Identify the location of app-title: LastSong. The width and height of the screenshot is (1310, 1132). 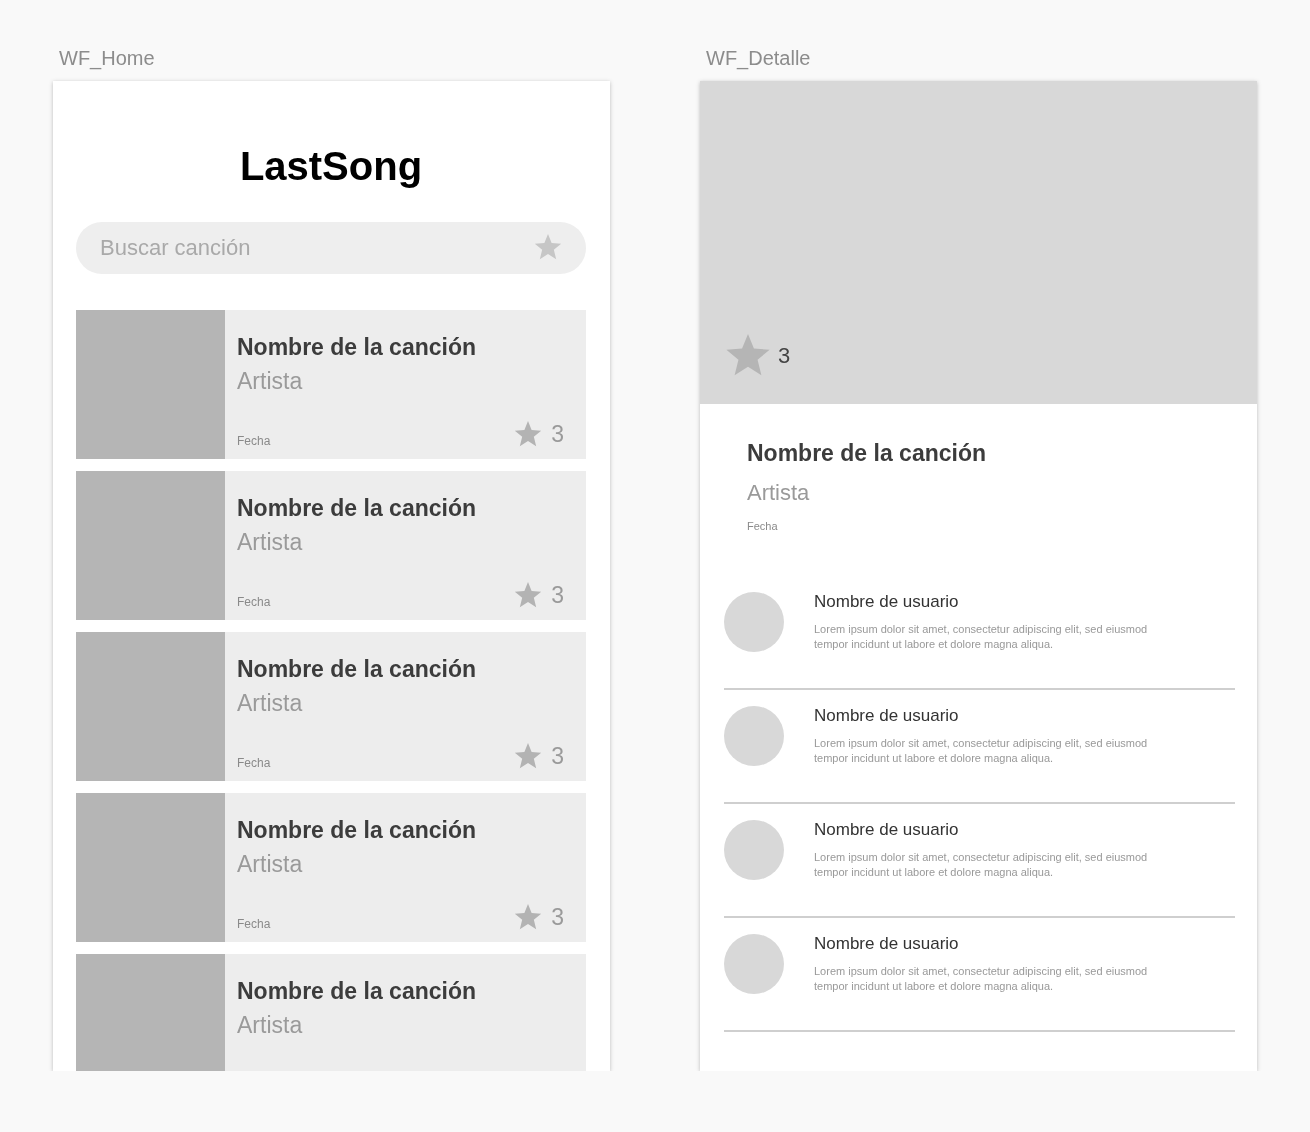
(331, 166).